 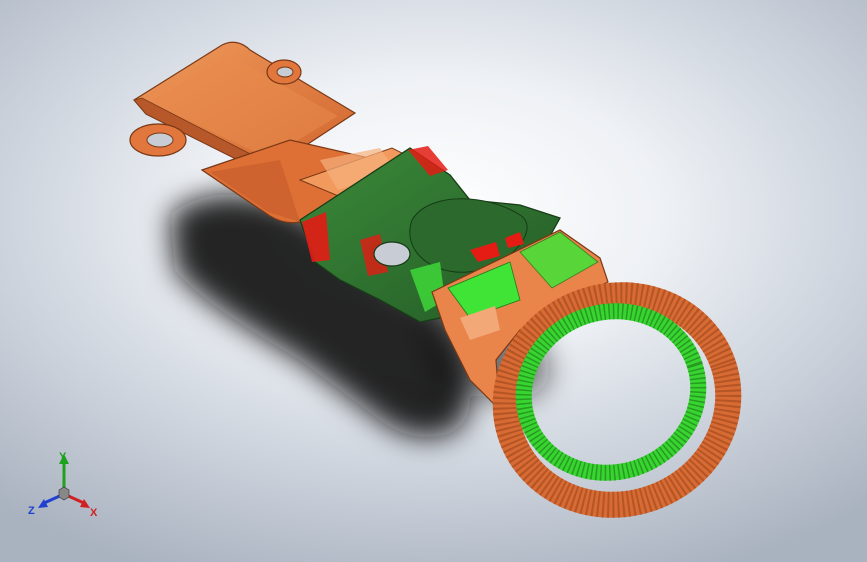 I want to click on view-orientation-triad: Y X Z, so click(x=66, y=486).